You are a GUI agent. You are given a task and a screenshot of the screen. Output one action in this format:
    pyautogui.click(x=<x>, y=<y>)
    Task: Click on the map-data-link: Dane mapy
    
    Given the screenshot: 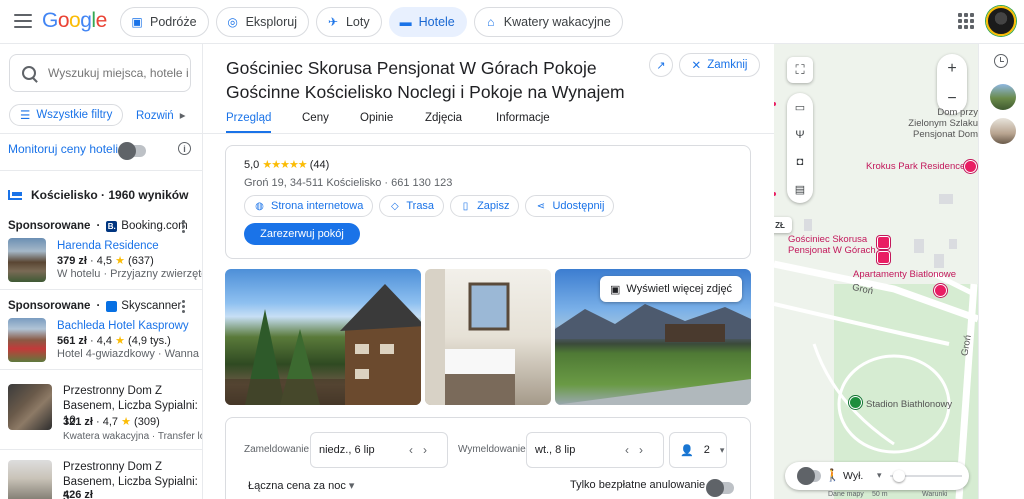 What is the action you would take?
    pyautogui.click(x=846, y=494)
    